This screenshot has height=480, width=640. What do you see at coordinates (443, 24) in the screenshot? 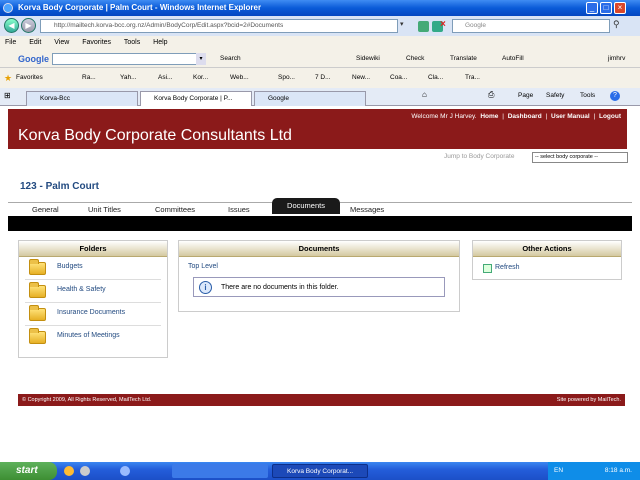
I see `stop-icon: ×` at bounding box center [443, 24].